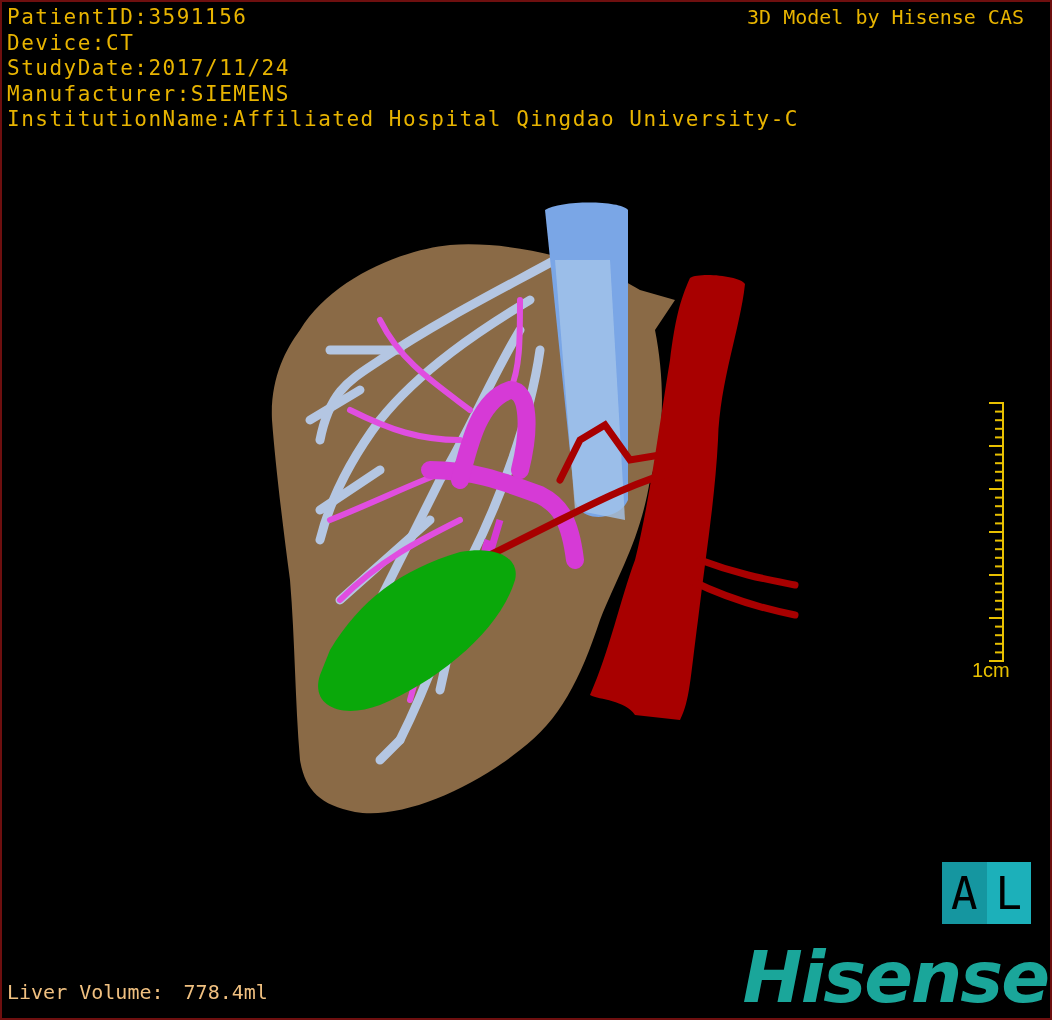  What do you see at coordinates (85, 992) in the screenshot?
I see `liver-volume-label: Liver Volume:` at bounding box center [85, 992].